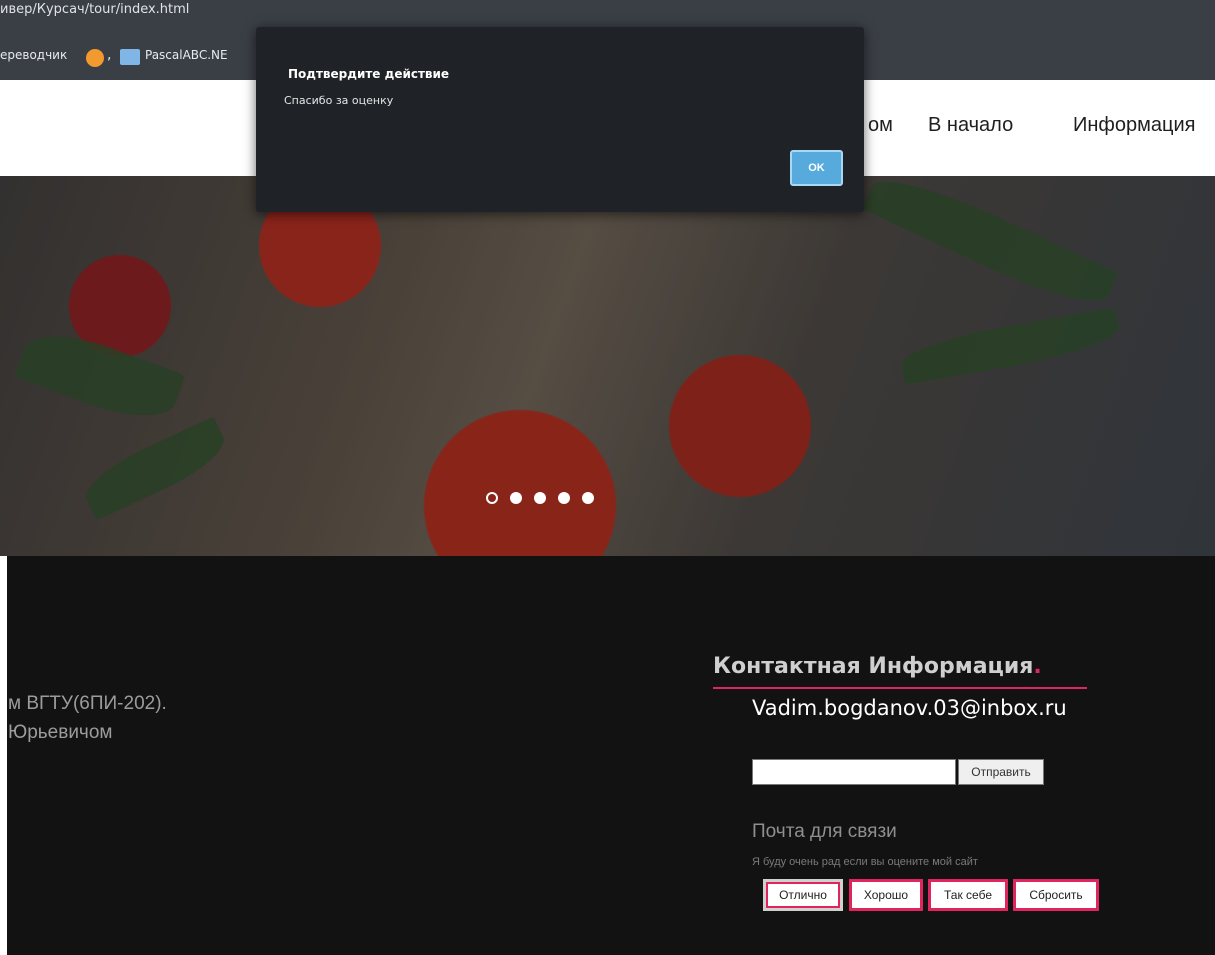 This screenshot has width=1215, height=955. Describe the element at coordinates (94, 9) in the screenshot. I see `address-bar-text: ивер/Курсач/tour/index.html` at that location.